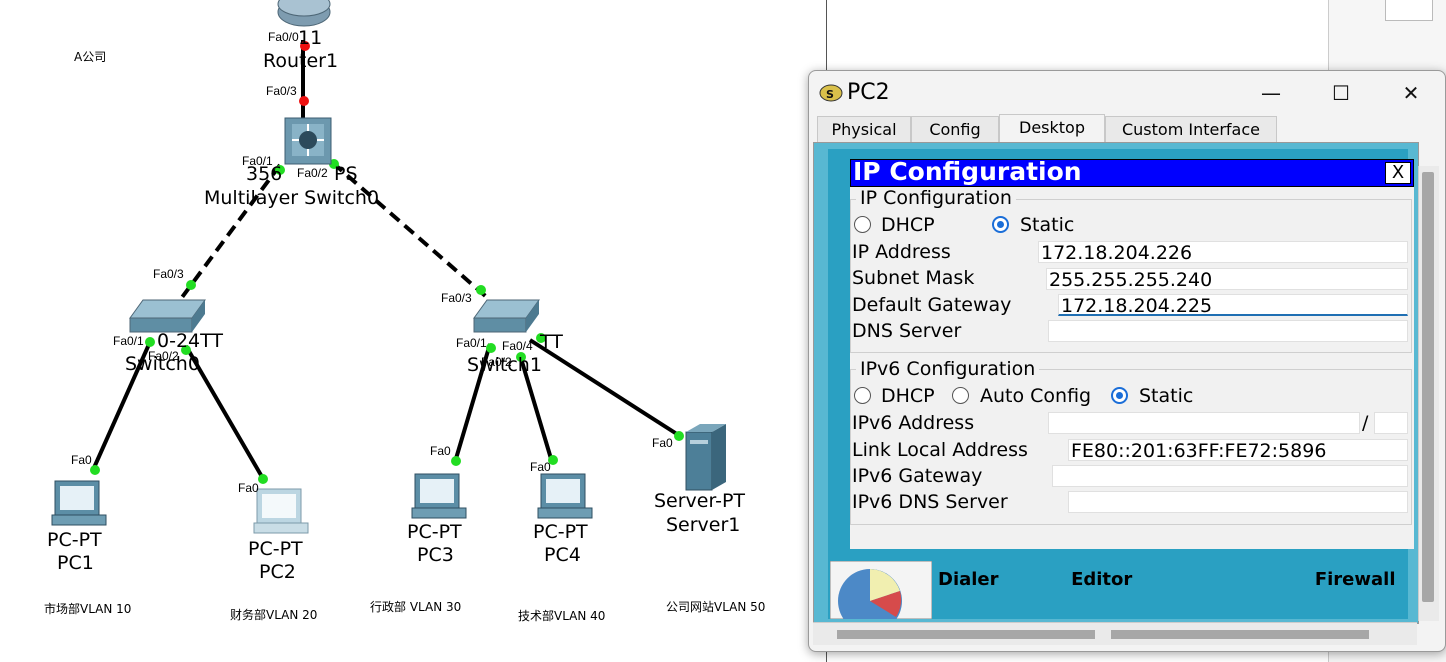 The height and width of the screenshot is (662, 1446). I want to click on desktop-app-labels: Dialer Editor Firewall, so click(1167, 579).